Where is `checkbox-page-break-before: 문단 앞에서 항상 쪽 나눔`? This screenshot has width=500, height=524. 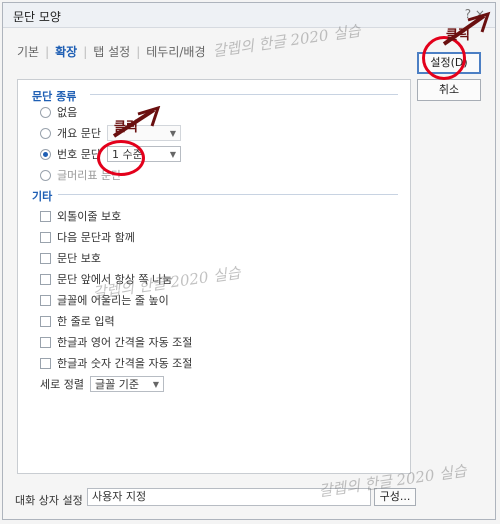
checkbox-page-break-before: 문단 앞에서 항상 쪽 나눔 is located at coordinates (106, 279).